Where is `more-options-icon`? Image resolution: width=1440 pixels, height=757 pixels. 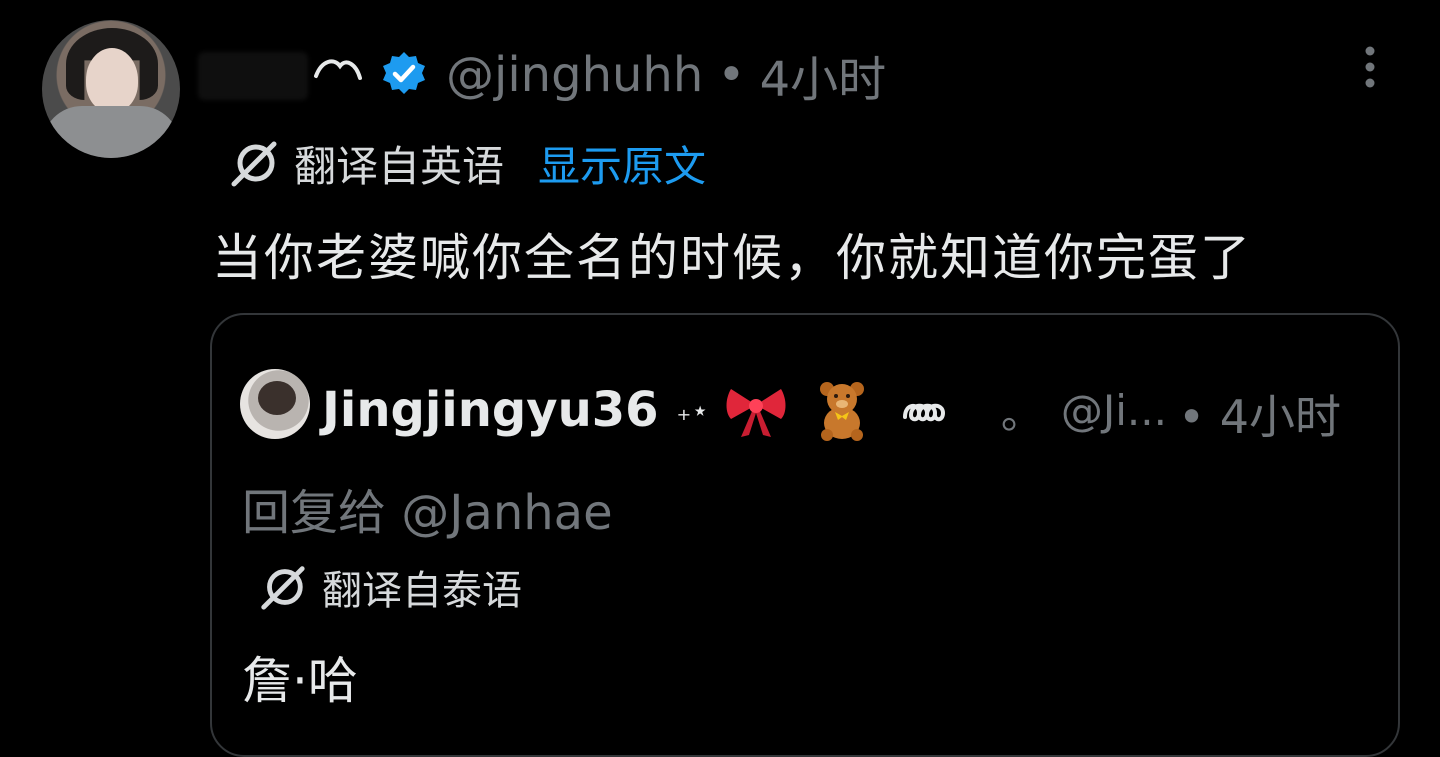
more-options-icon is located at coordinates (1370, 67).